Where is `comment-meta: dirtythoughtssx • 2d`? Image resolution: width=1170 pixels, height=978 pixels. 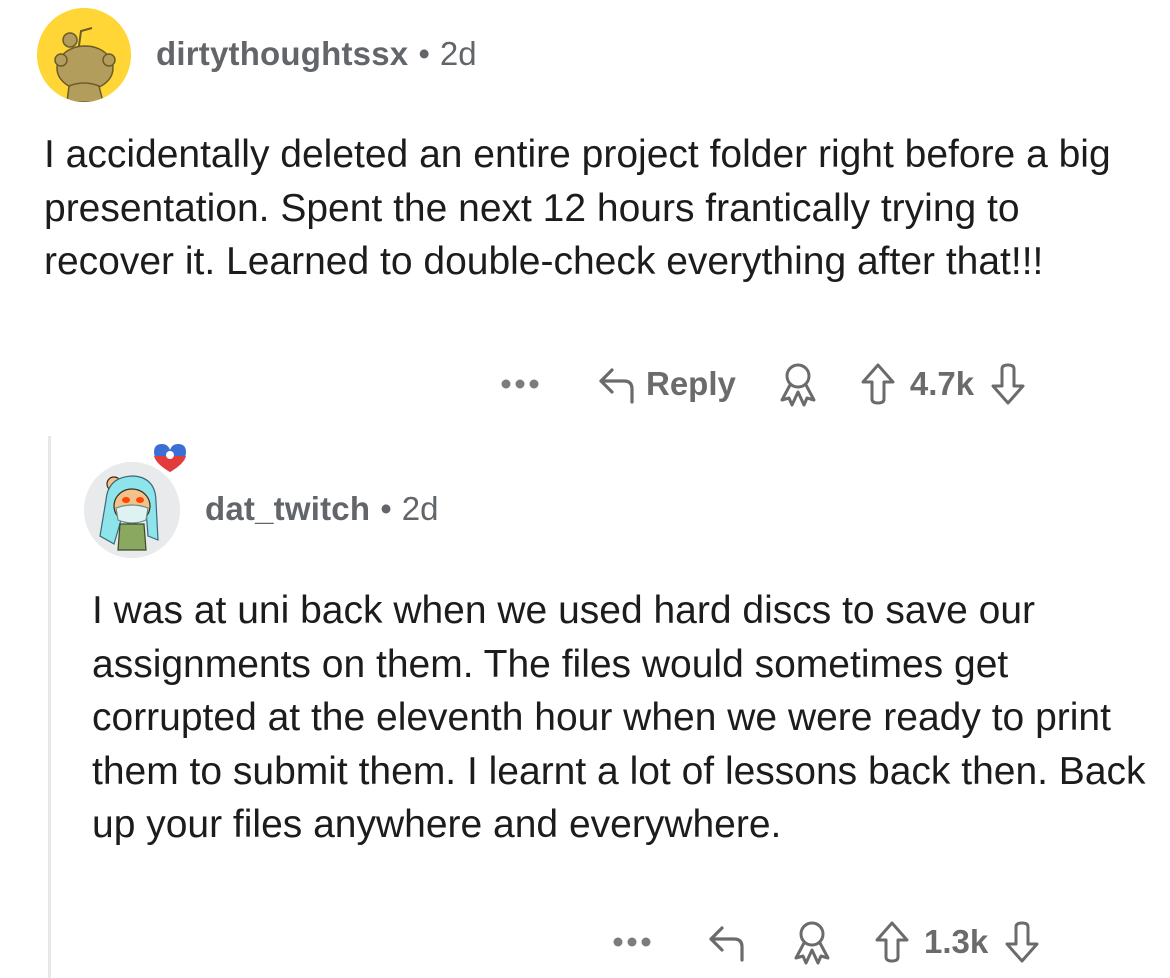
comment-meta: dirtythoughtssx • 2d is located at coordinates (316, 54).